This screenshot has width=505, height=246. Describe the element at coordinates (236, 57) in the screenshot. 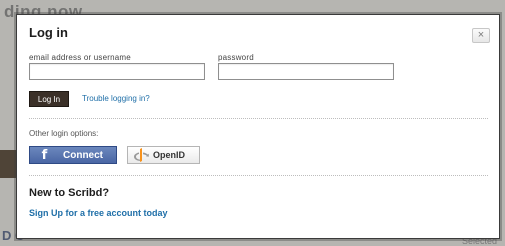

I see `password-label: password` at that location.